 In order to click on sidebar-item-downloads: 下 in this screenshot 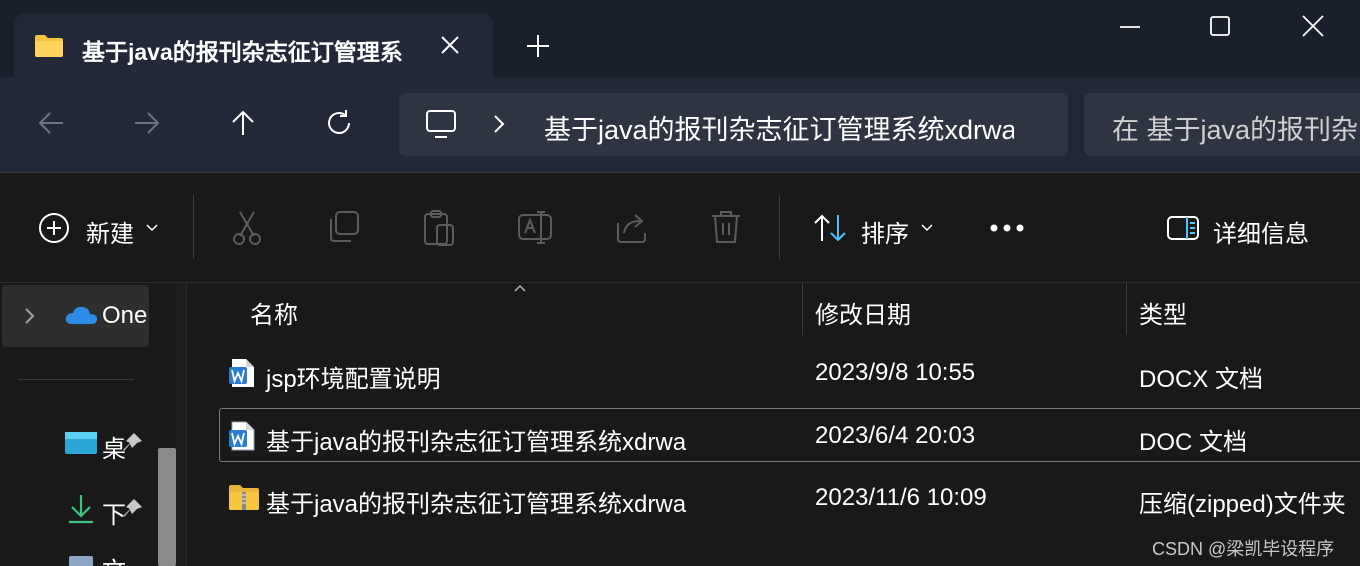, I will do `click(107, 510)`.